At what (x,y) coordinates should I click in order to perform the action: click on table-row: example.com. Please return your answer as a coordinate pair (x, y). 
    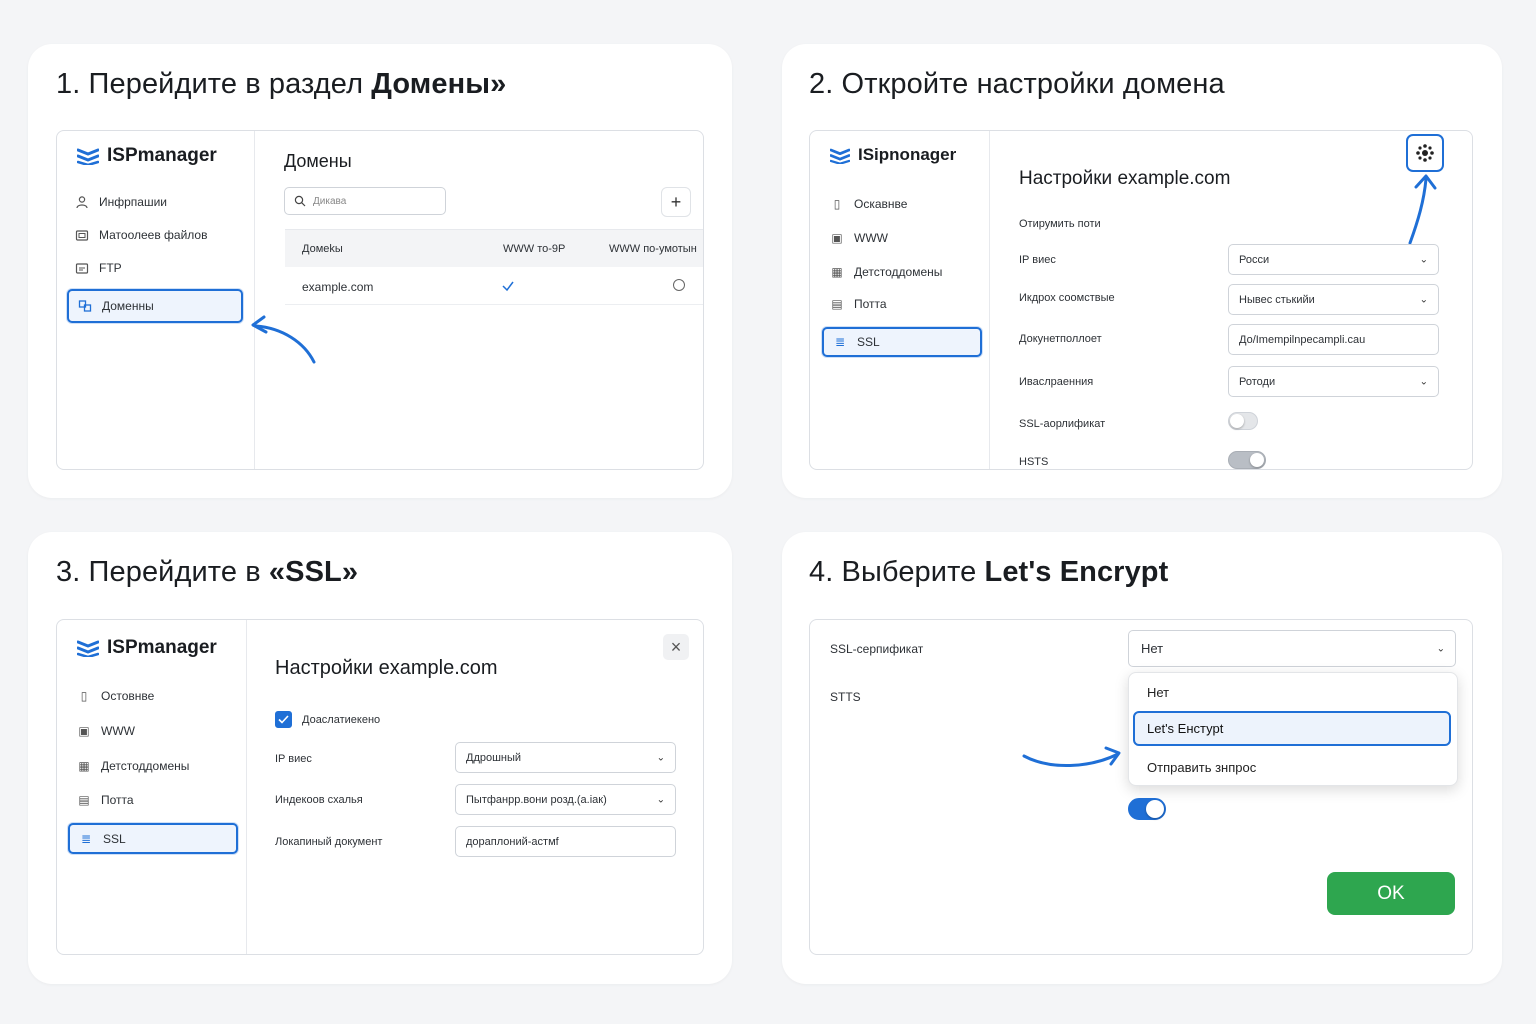
    Looking at the image, I should click on (494, 286).